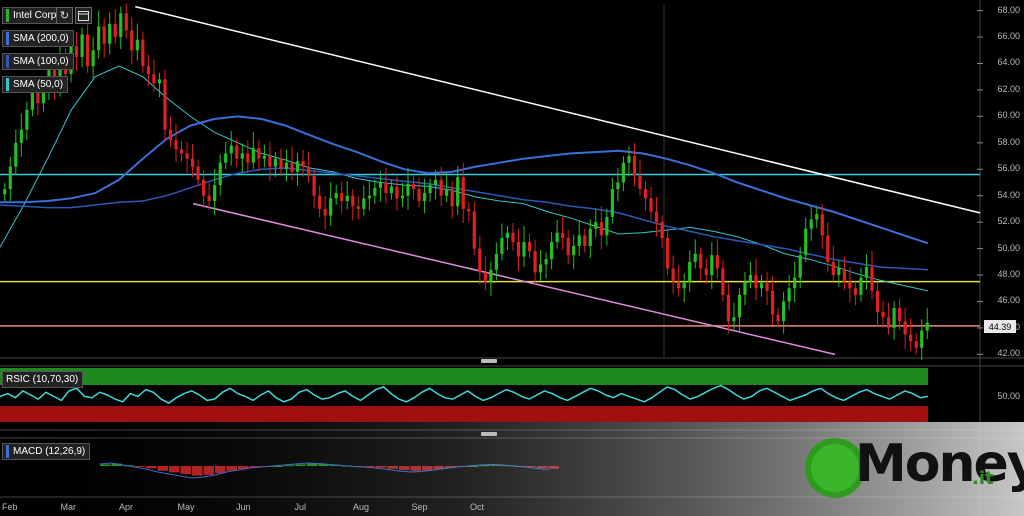  I want to click on time-axis-tick: Sep, so click(419, 507).